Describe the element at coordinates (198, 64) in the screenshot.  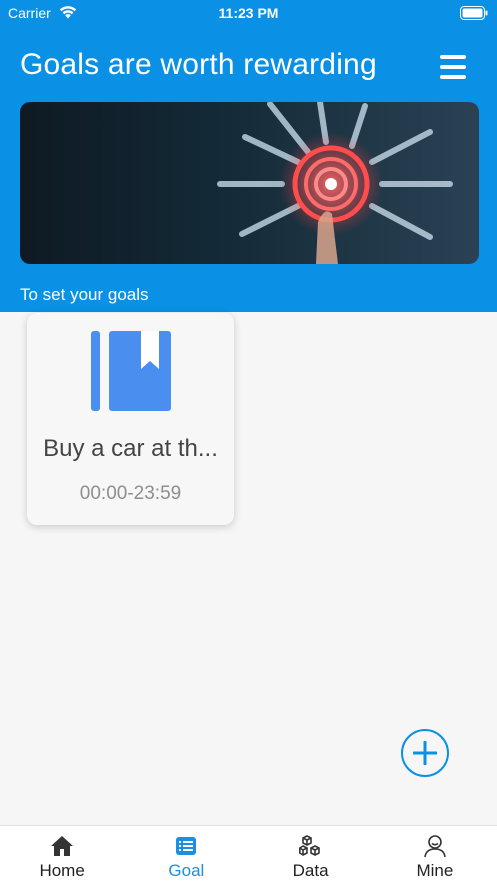
I see `page-title: Goals are worth rewarding` at that location.